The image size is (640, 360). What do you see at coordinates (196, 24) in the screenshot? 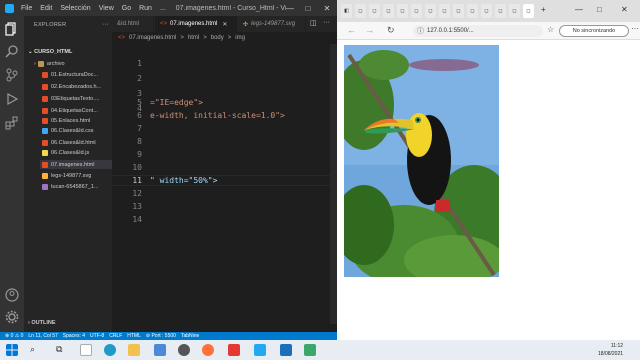
I see `tab-imagenes: <> 07.imagenes.html ✕` at bounding box center [196, 24].